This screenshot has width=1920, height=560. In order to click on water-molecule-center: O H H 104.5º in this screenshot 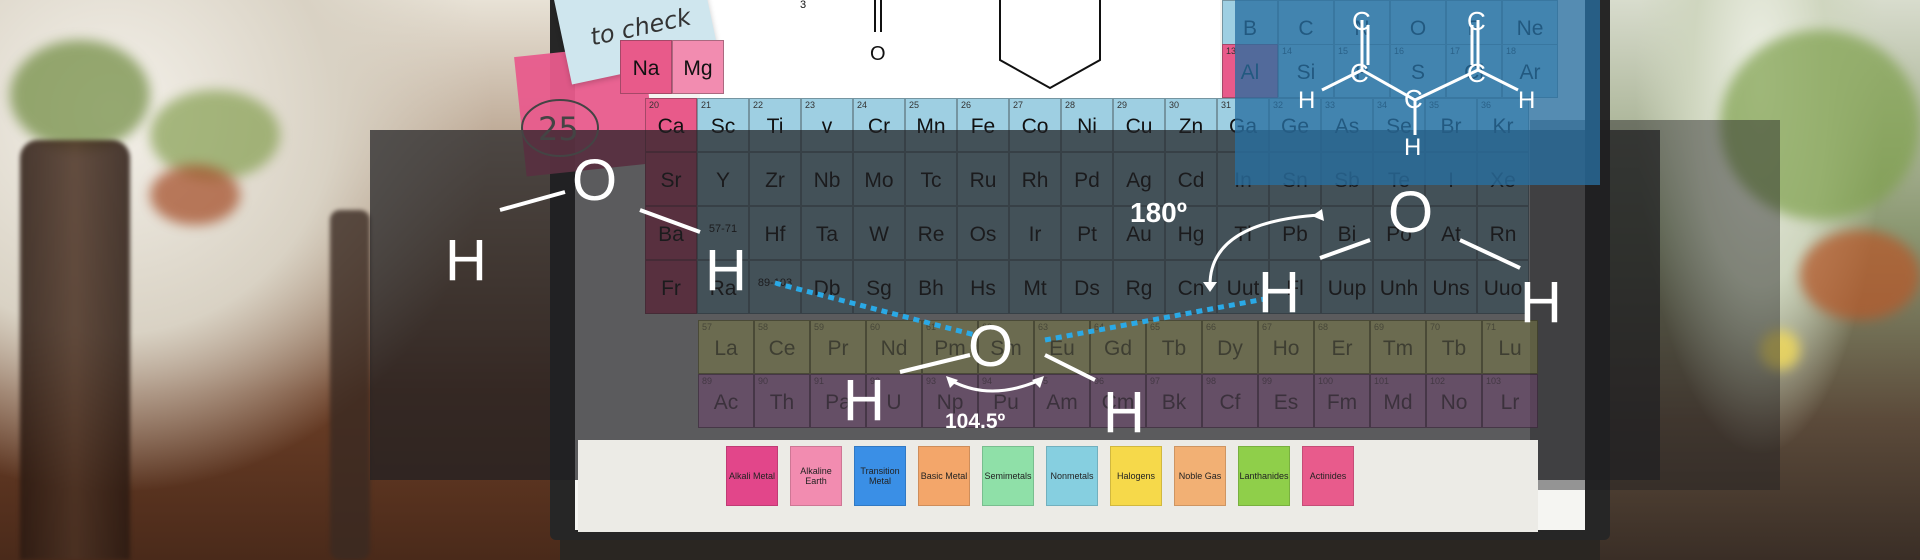, I will do `click(994, 379)`.